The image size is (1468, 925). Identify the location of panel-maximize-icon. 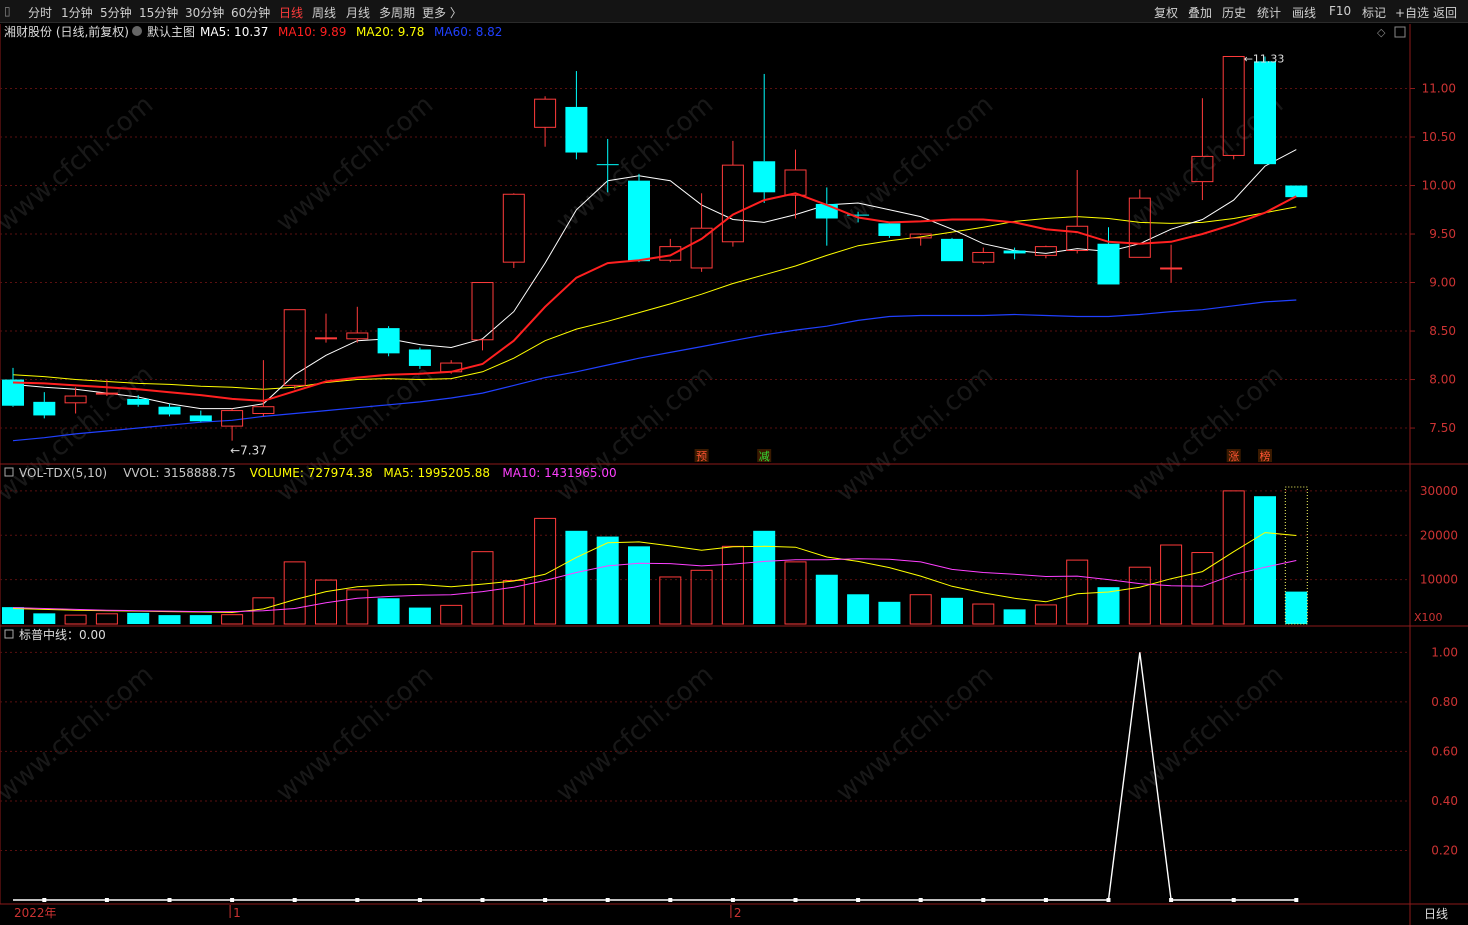
(1400, 32).